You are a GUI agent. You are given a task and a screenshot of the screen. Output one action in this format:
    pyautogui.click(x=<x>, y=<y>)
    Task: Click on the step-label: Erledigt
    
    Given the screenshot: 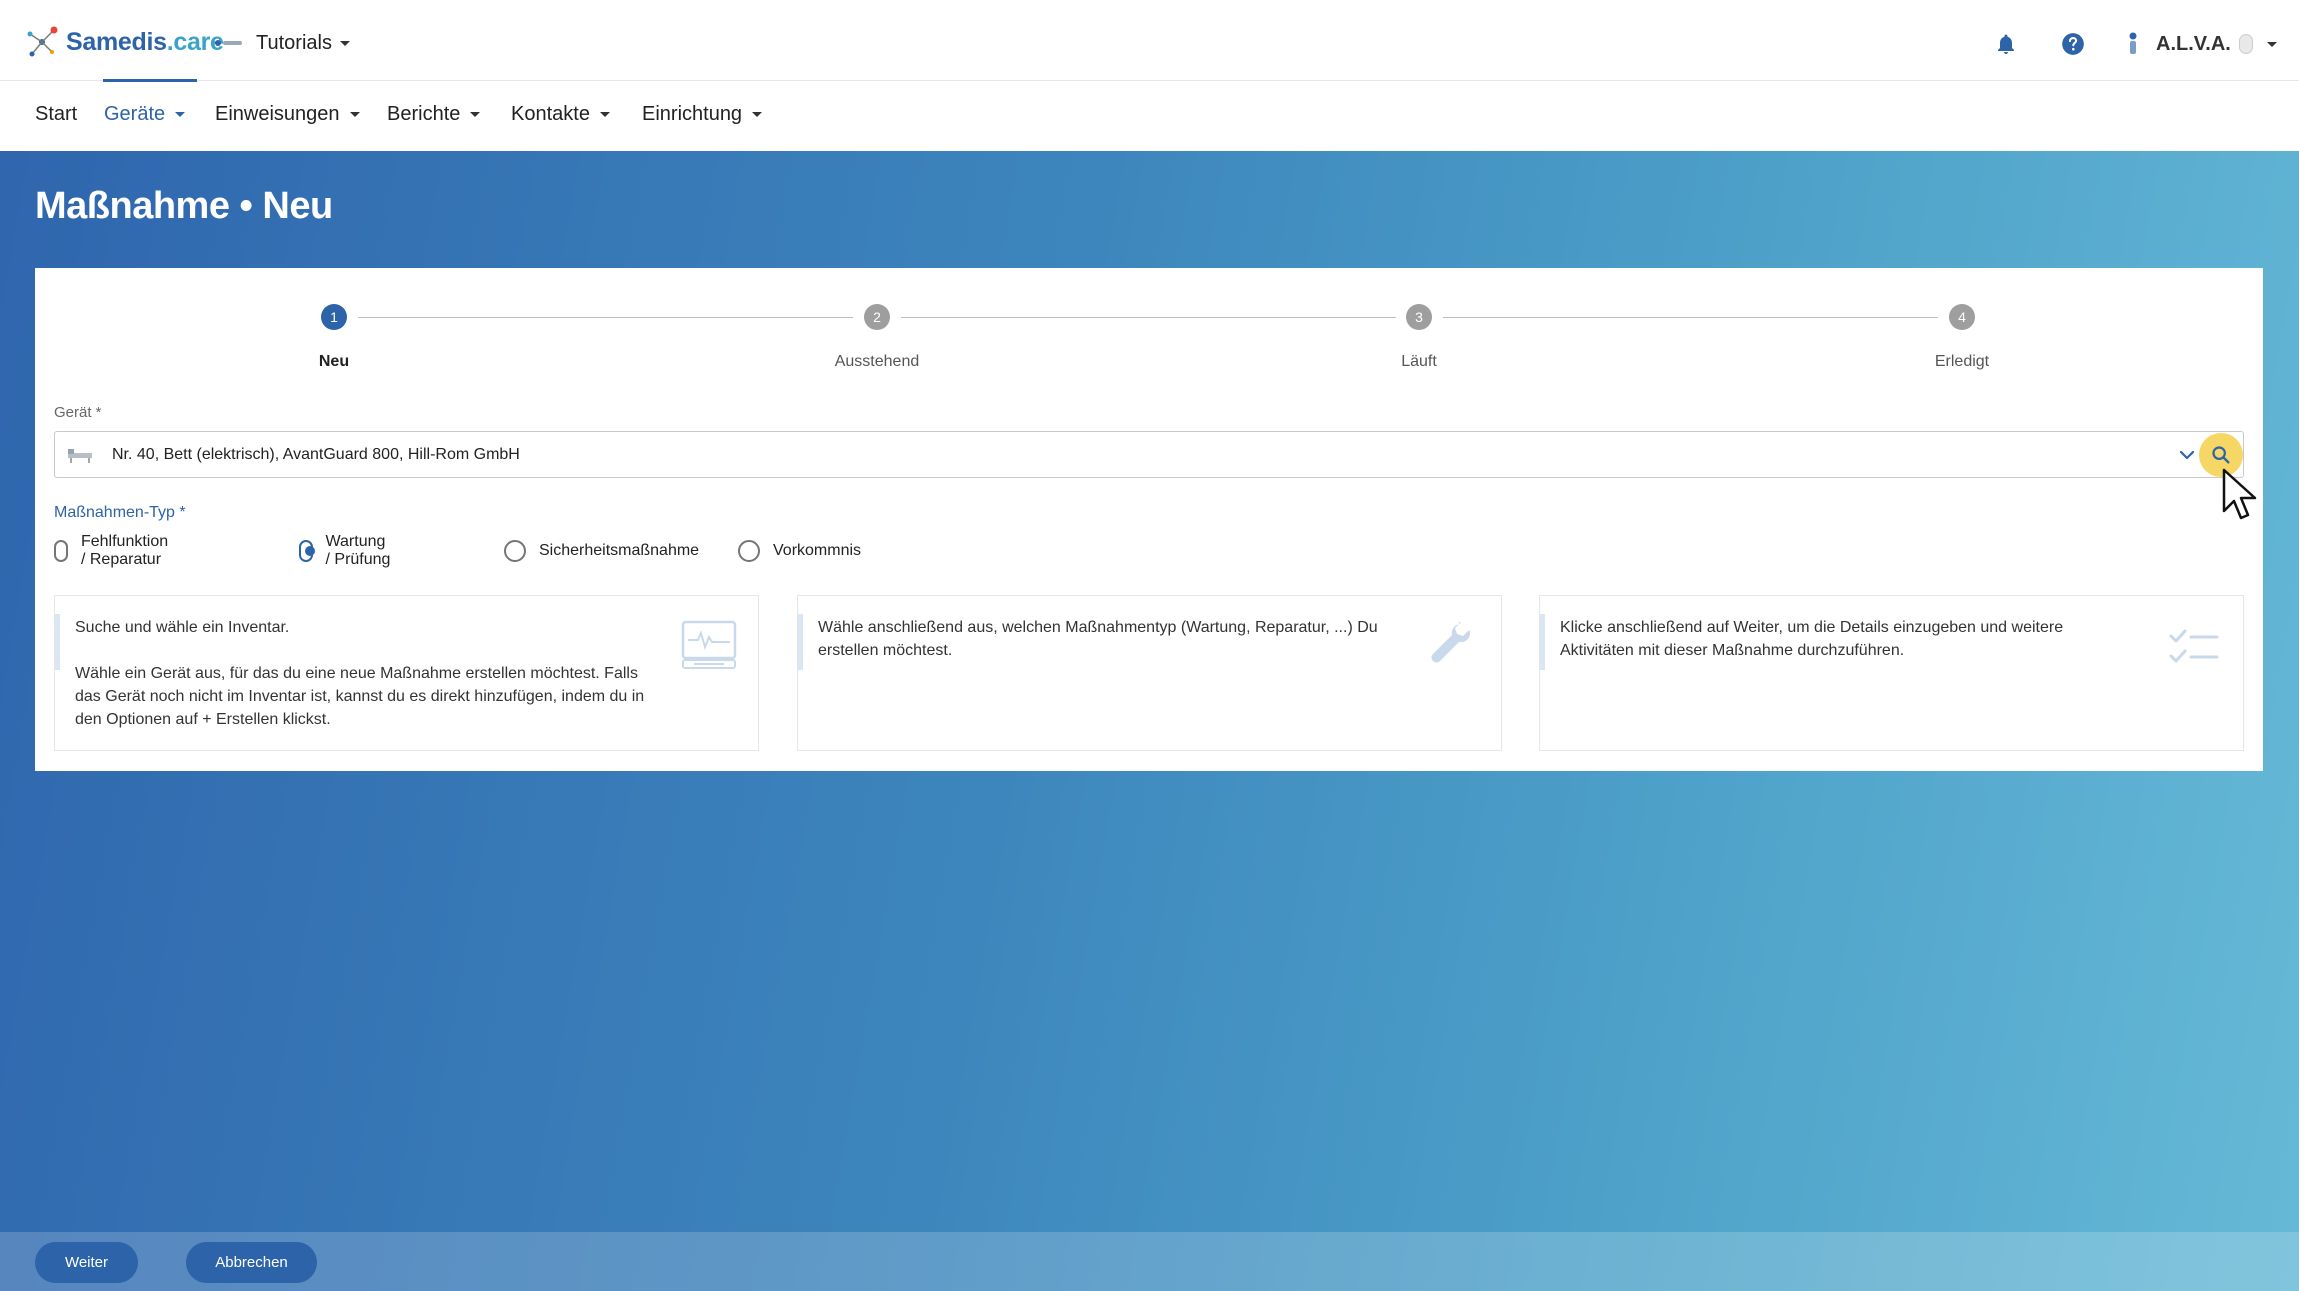 What is the action you would take?
    pyautogui.click(x=1962, y=361)
    